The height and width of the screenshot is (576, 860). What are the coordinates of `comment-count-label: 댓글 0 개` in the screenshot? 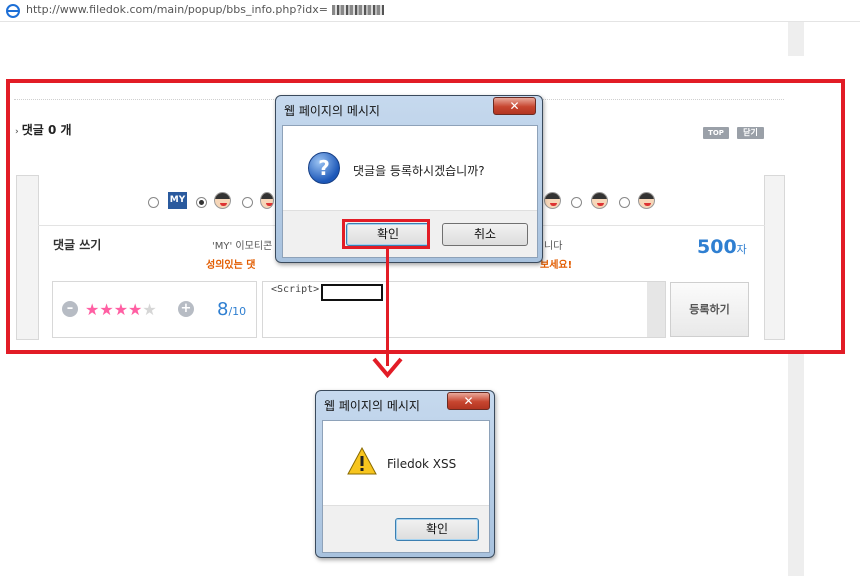 It's located at (46, 130).